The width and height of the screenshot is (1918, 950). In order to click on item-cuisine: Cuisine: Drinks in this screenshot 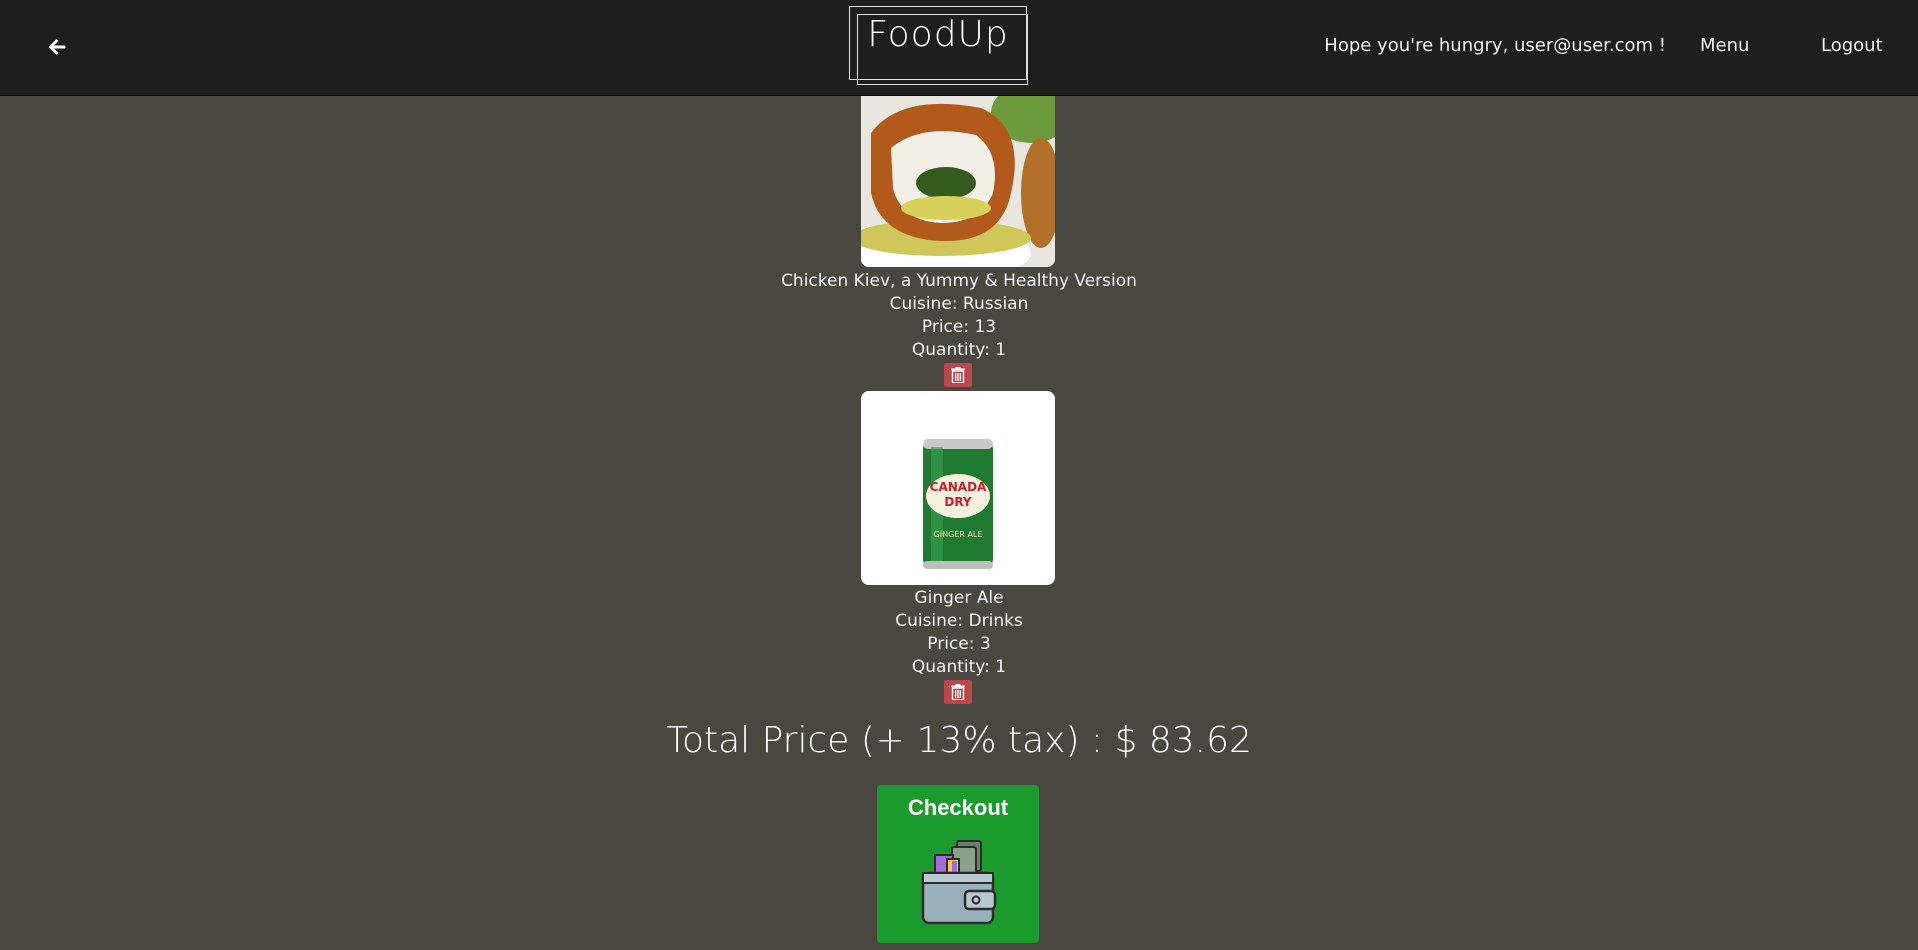, I will do `click(959, 621)`.